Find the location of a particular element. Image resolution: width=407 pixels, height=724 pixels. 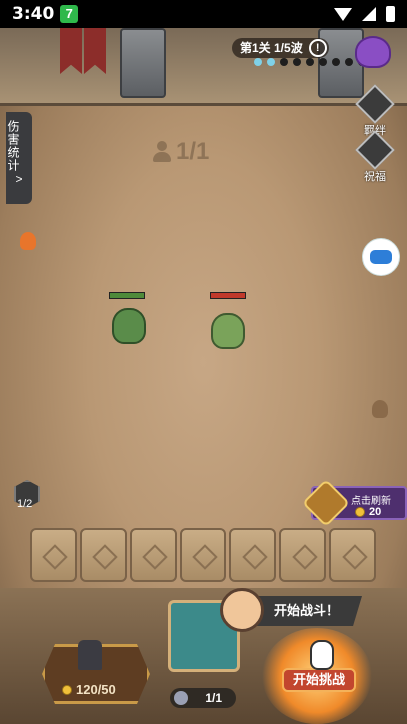

refresh-cost-value: 20 is located at coordinates (375, 512).